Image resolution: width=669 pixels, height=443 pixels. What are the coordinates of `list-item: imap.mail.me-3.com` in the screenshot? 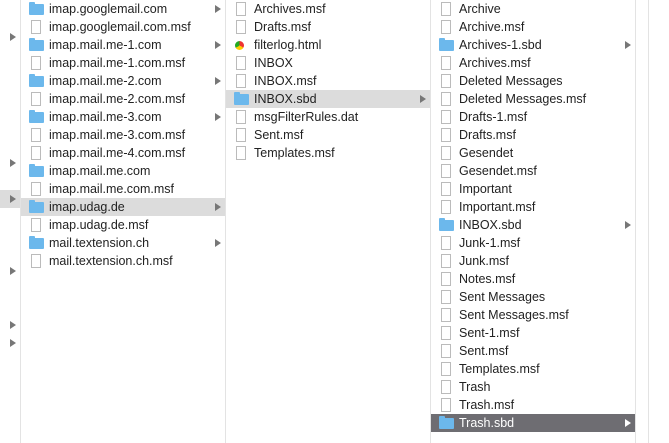 It's located at (123, 117).